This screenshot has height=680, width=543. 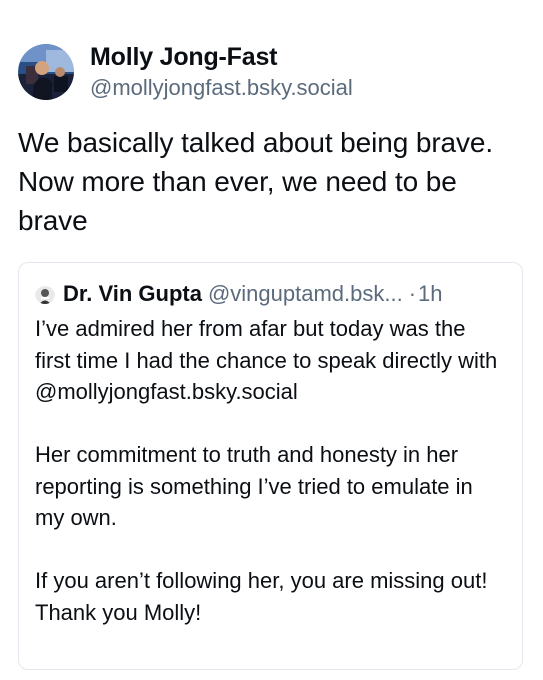 I want to click on author-avatar, so click(x=46, y=72).